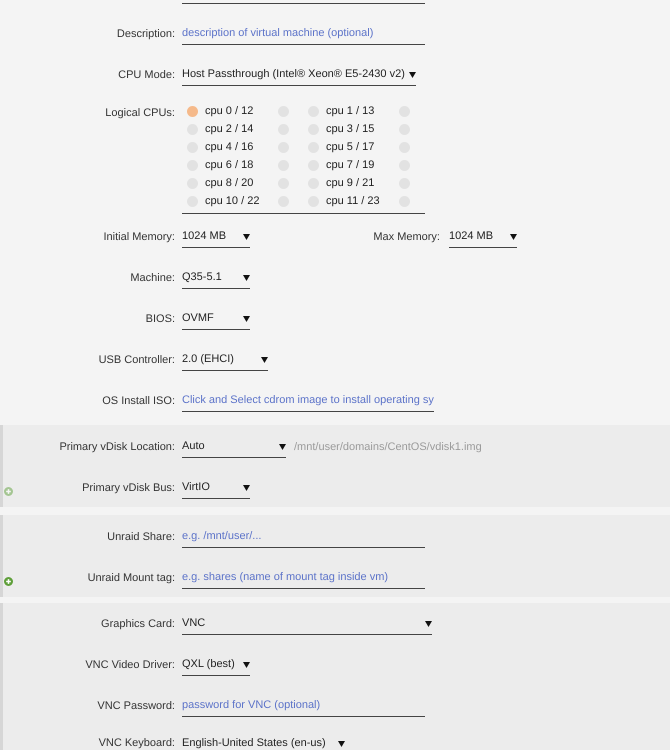  What do you see at coordinates (303, 34) in the screenshot?
I see `text-field: description of virtual machine (optional)` at bounding box center [303, 34].